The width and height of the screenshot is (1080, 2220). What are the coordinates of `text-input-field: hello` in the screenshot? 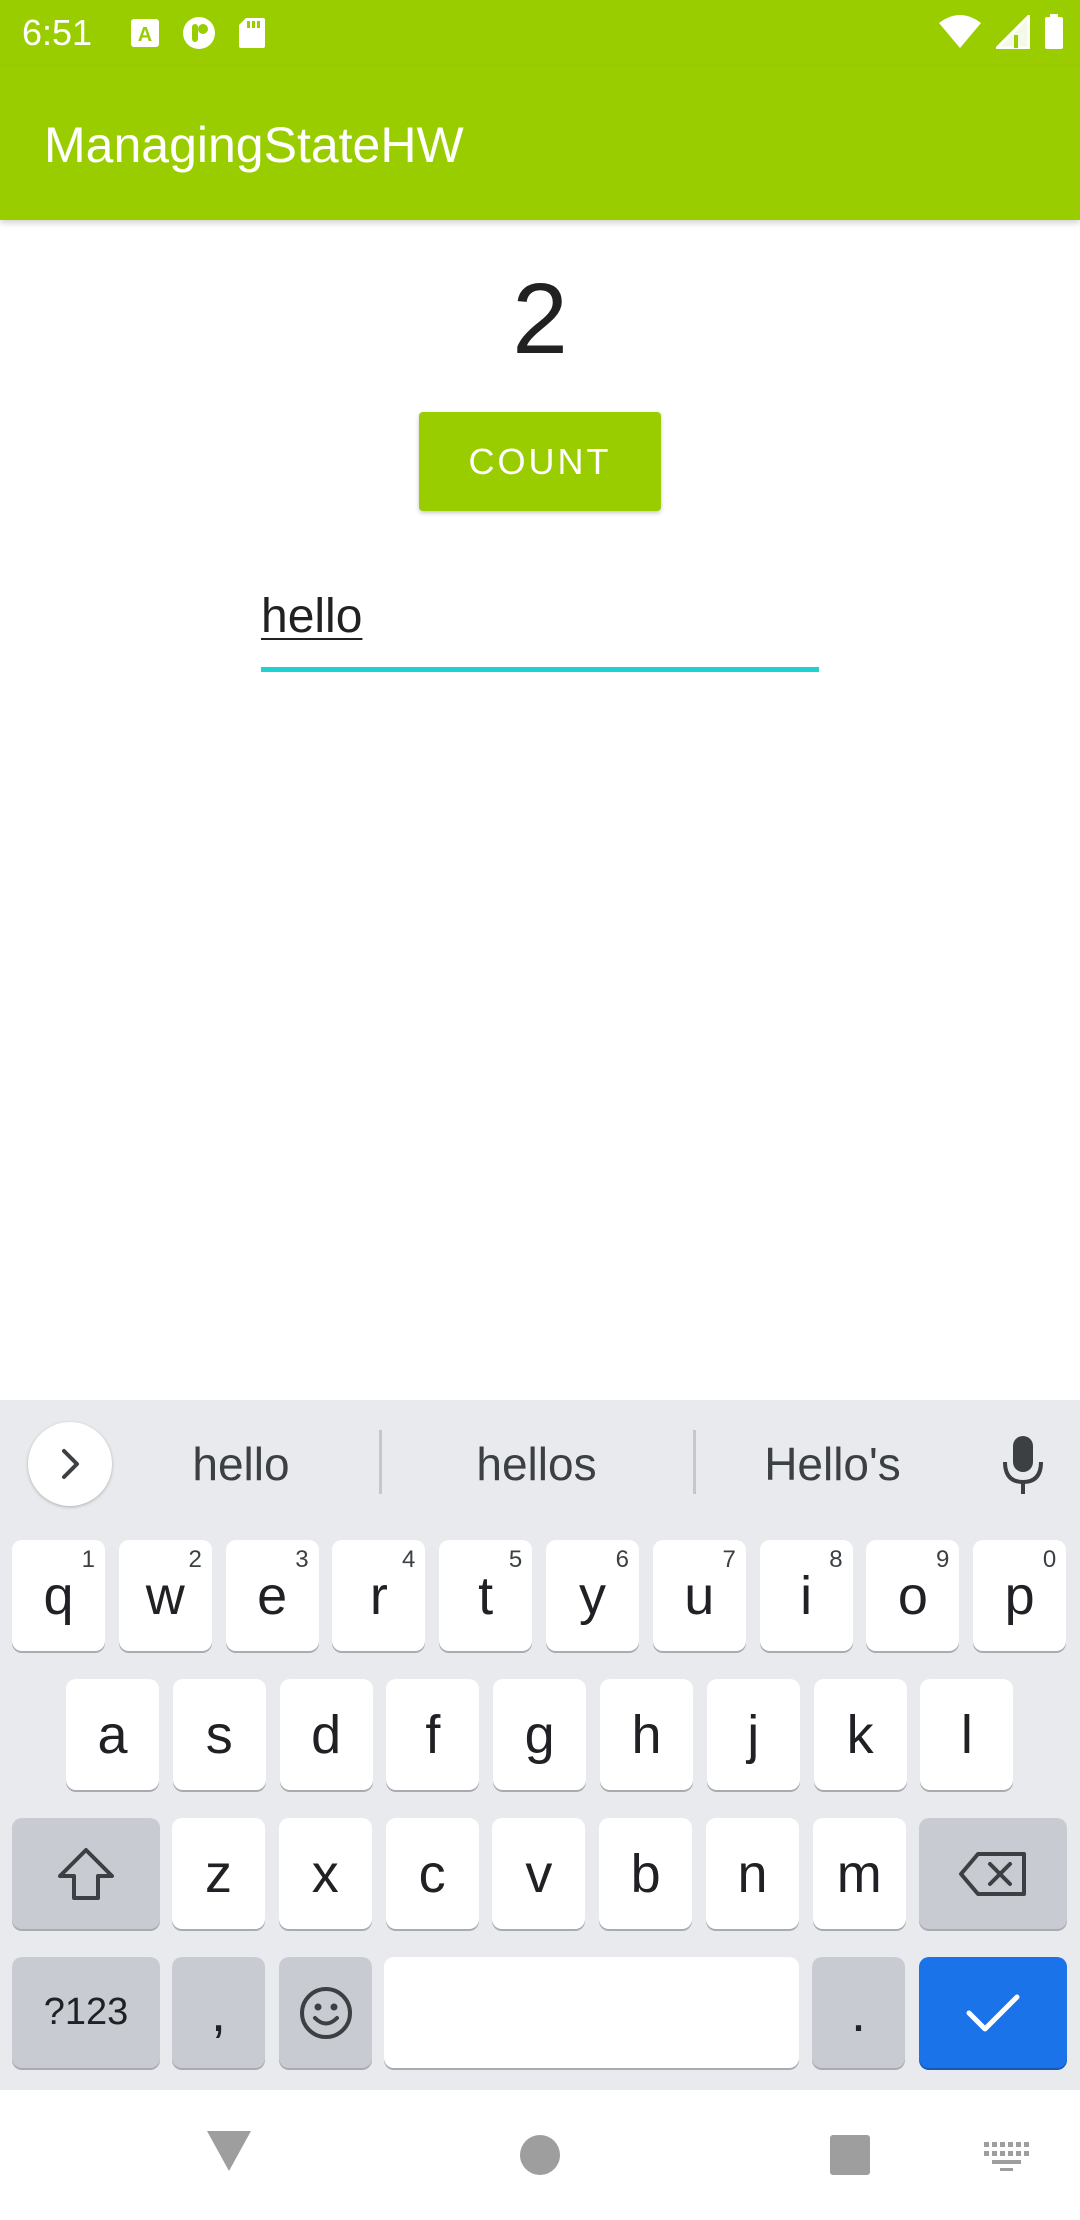 It's located at (540, 628).